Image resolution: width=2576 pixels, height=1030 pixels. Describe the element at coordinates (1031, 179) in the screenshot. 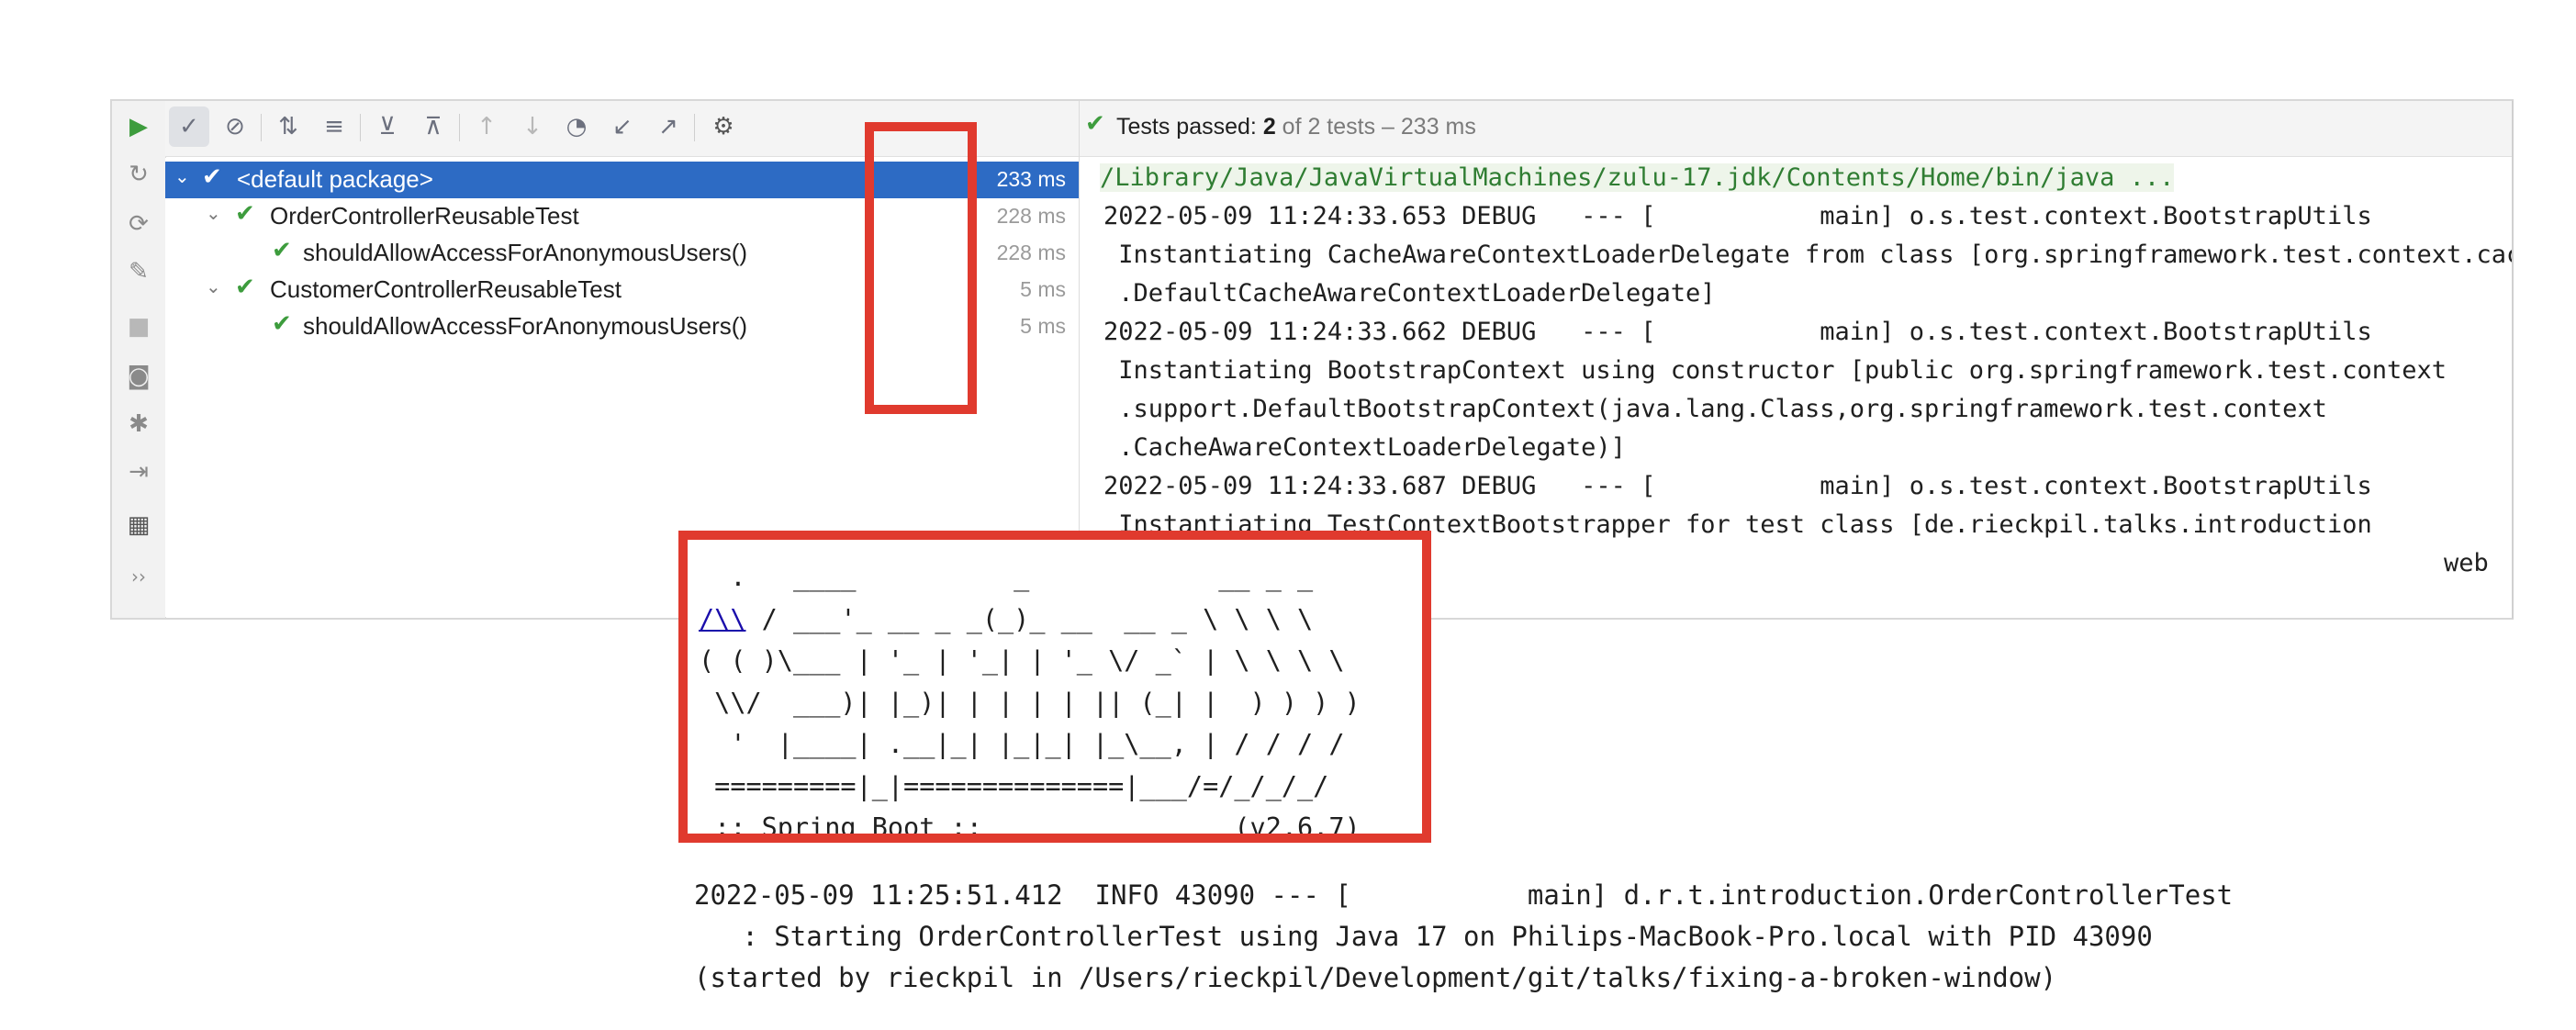

I see `tree-row-time: 233 ms` at that location.